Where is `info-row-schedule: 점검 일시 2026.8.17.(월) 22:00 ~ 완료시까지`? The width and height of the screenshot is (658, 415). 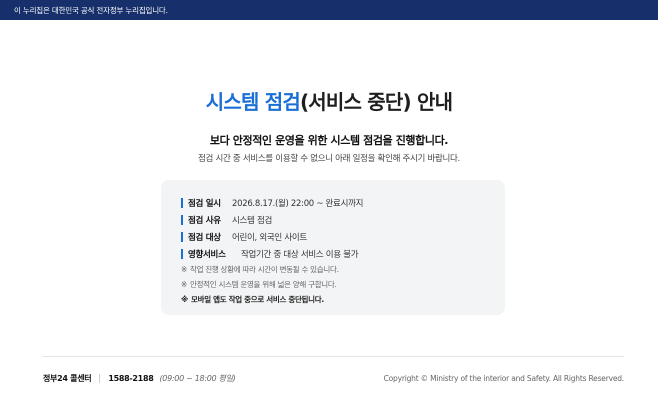 info-row-schedule: 점검 일시 2026.8.17.(월) 22:00 ~ 완료시까지 is located at coordinates (343, 202).